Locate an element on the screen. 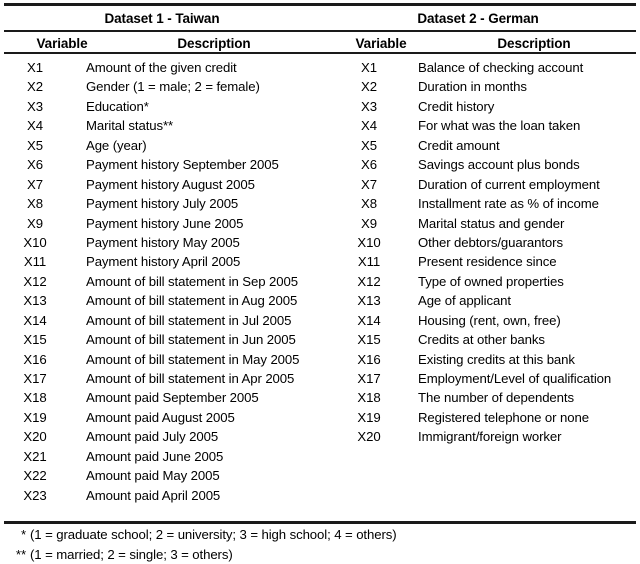 The height and width of the screenshot is (564, 640). description-cell: Amount of bill statement in Jun 2005 is located at coordinates (191, 340).